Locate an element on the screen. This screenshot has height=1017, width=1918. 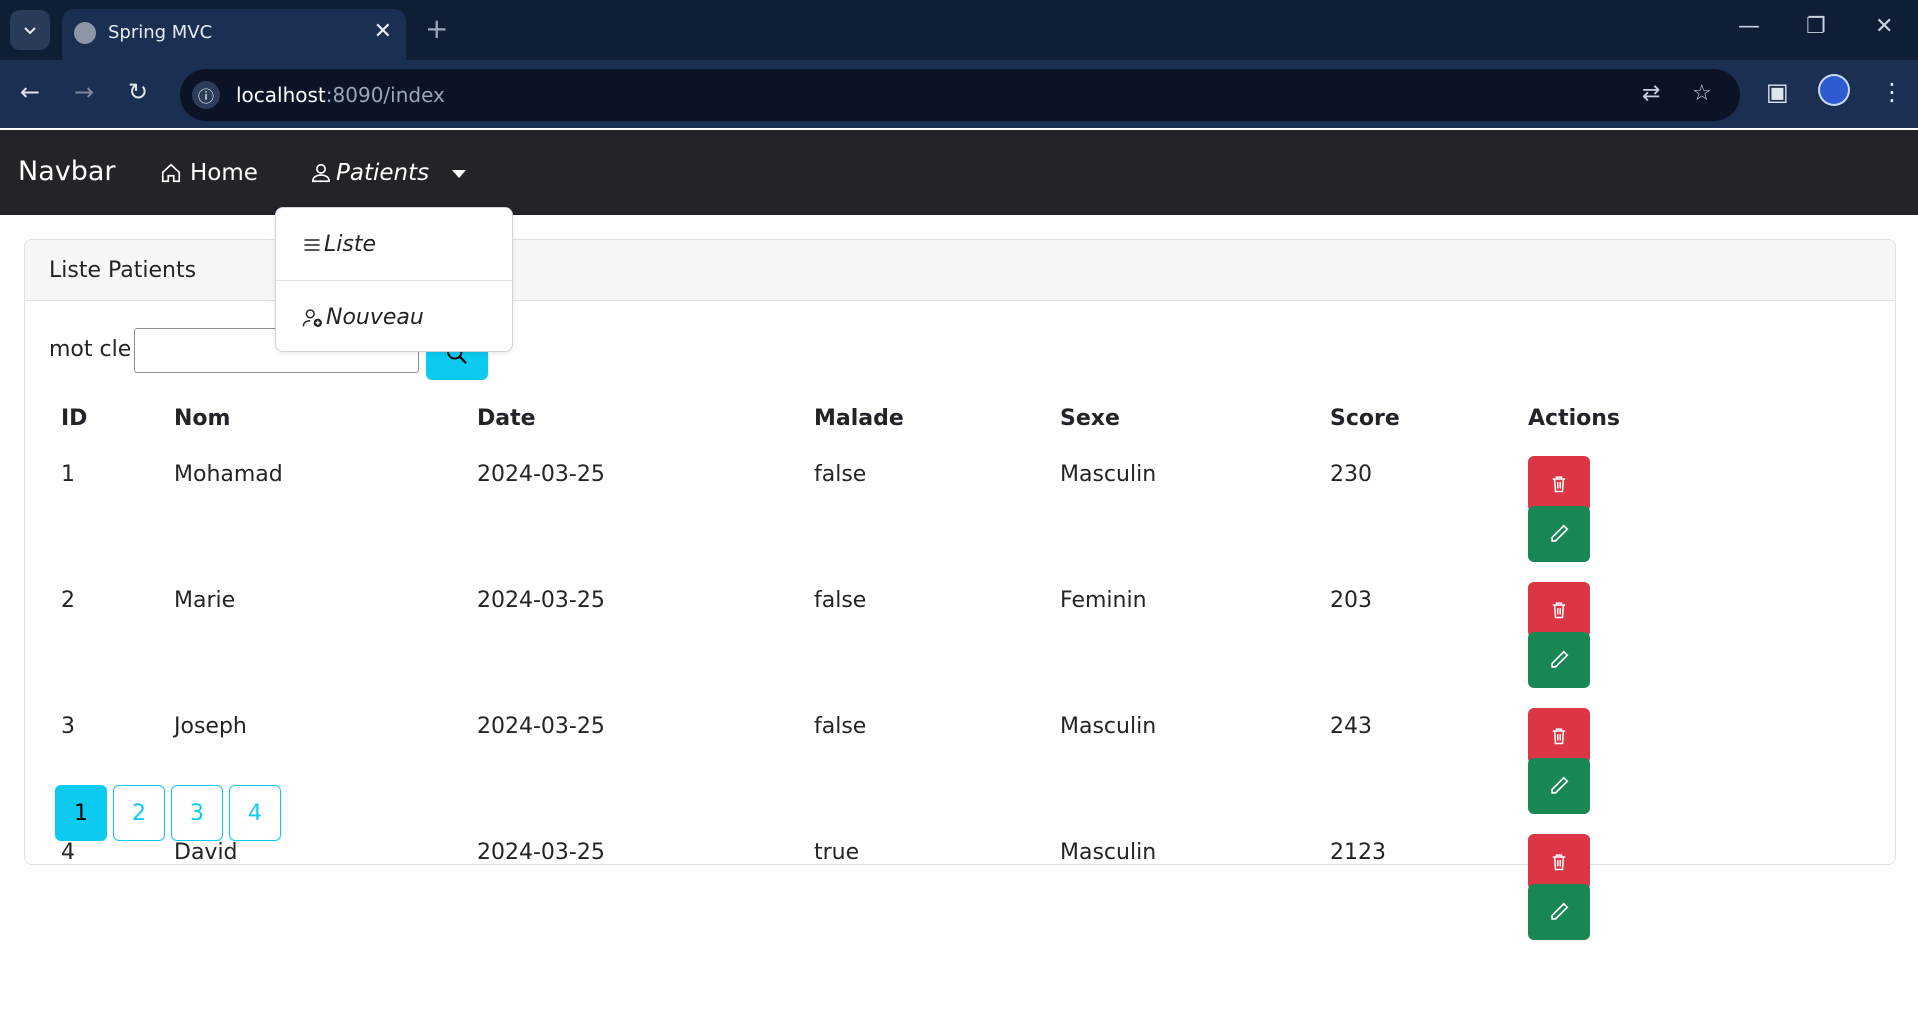
close-window-icon: ✕ is located at coordinates (1884, 26).